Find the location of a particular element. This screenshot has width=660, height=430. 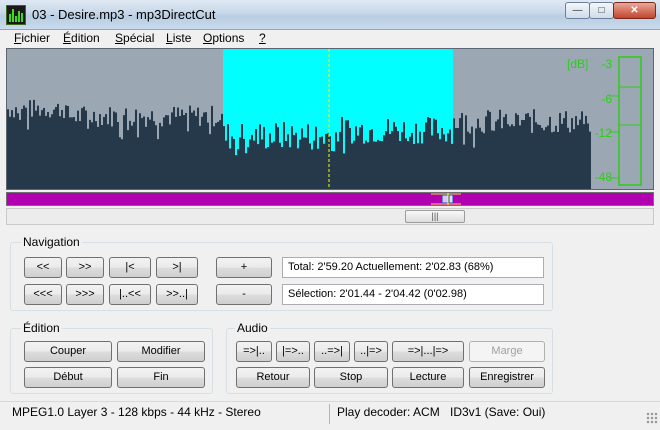

navigation-title: Navigation is located at coordinates (51, 242).